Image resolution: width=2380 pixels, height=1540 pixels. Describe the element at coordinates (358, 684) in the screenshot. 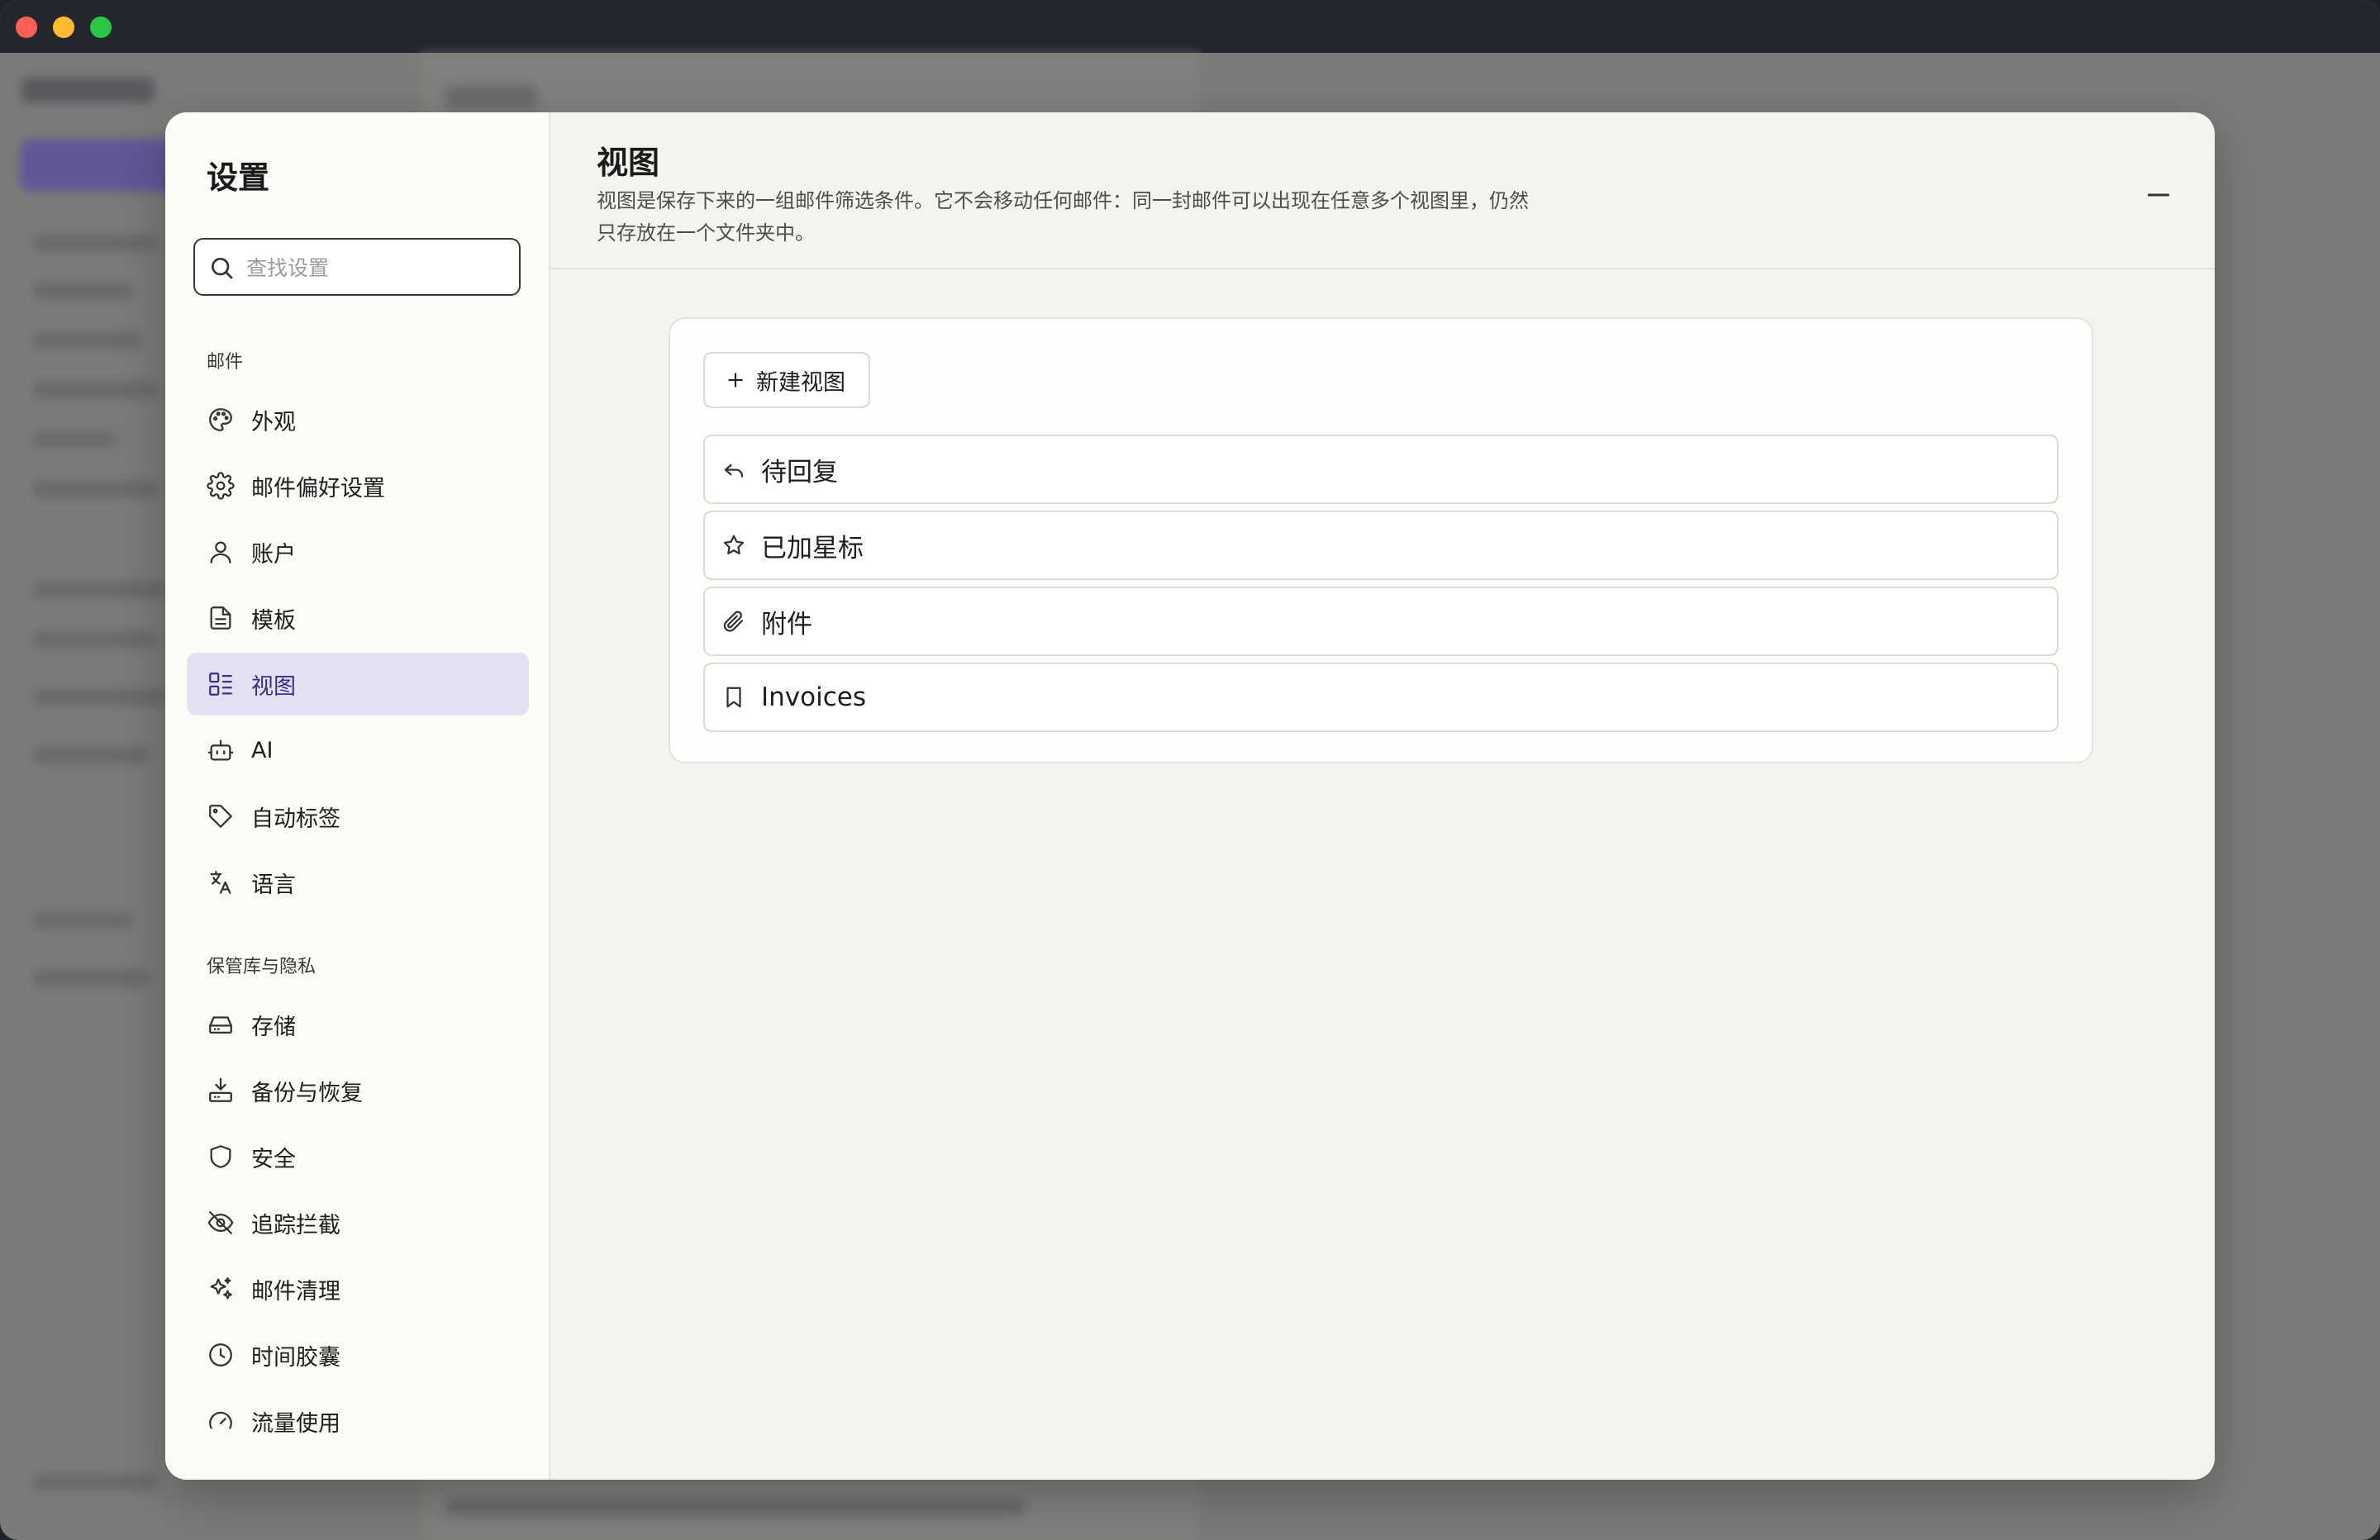

I see `sidebar-item-views: 视图` at that location.